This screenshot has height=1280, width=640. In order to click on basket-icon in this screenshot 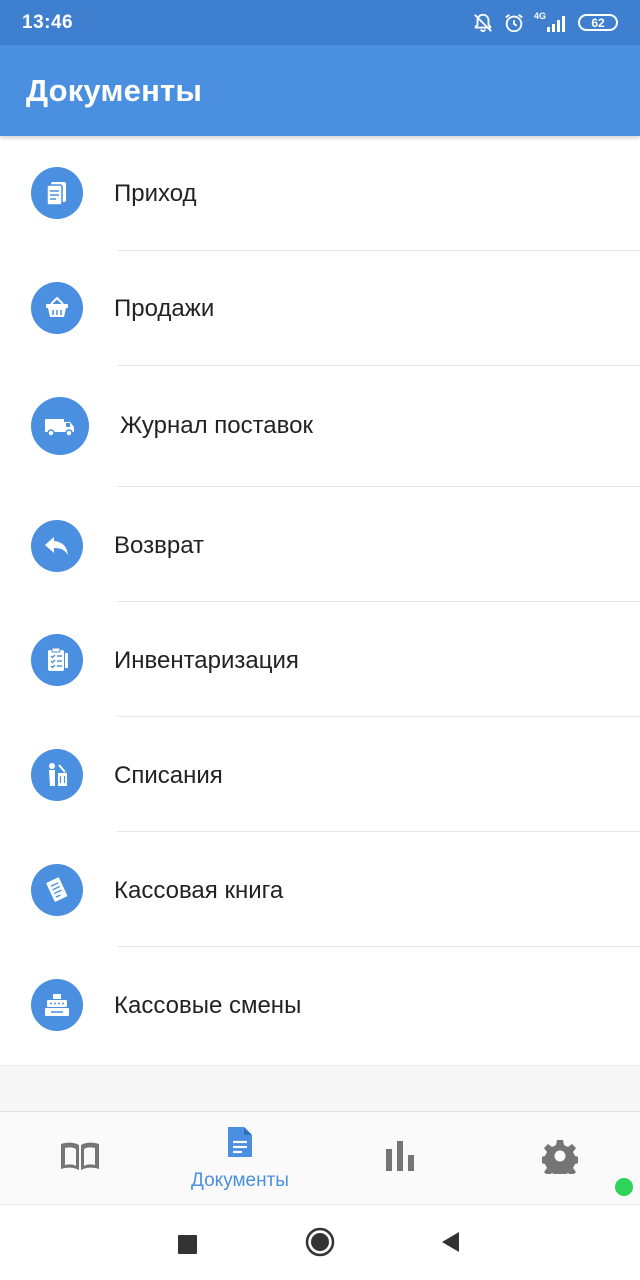, I will do `click(57, 308)`.